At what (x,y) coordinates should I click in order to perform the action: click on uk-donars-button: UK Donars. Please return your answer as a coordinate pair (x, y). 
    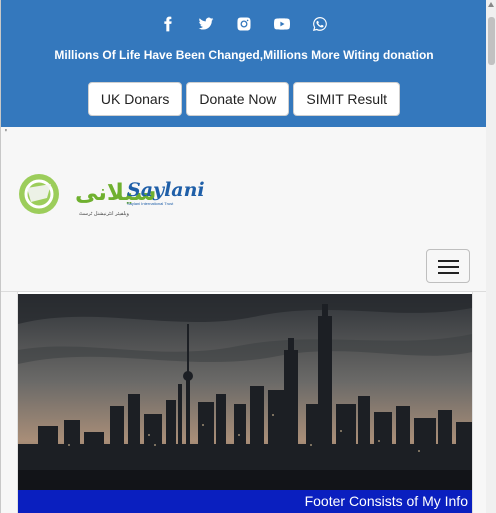
    Looking at the image, I should click on (135, 99).